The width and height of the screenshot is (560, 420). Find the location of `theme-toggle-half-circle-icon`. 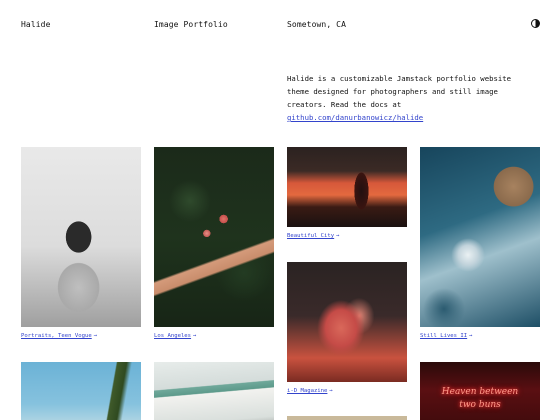

theme-toggle-half-circle-icon is located at coordinates (535, 23).